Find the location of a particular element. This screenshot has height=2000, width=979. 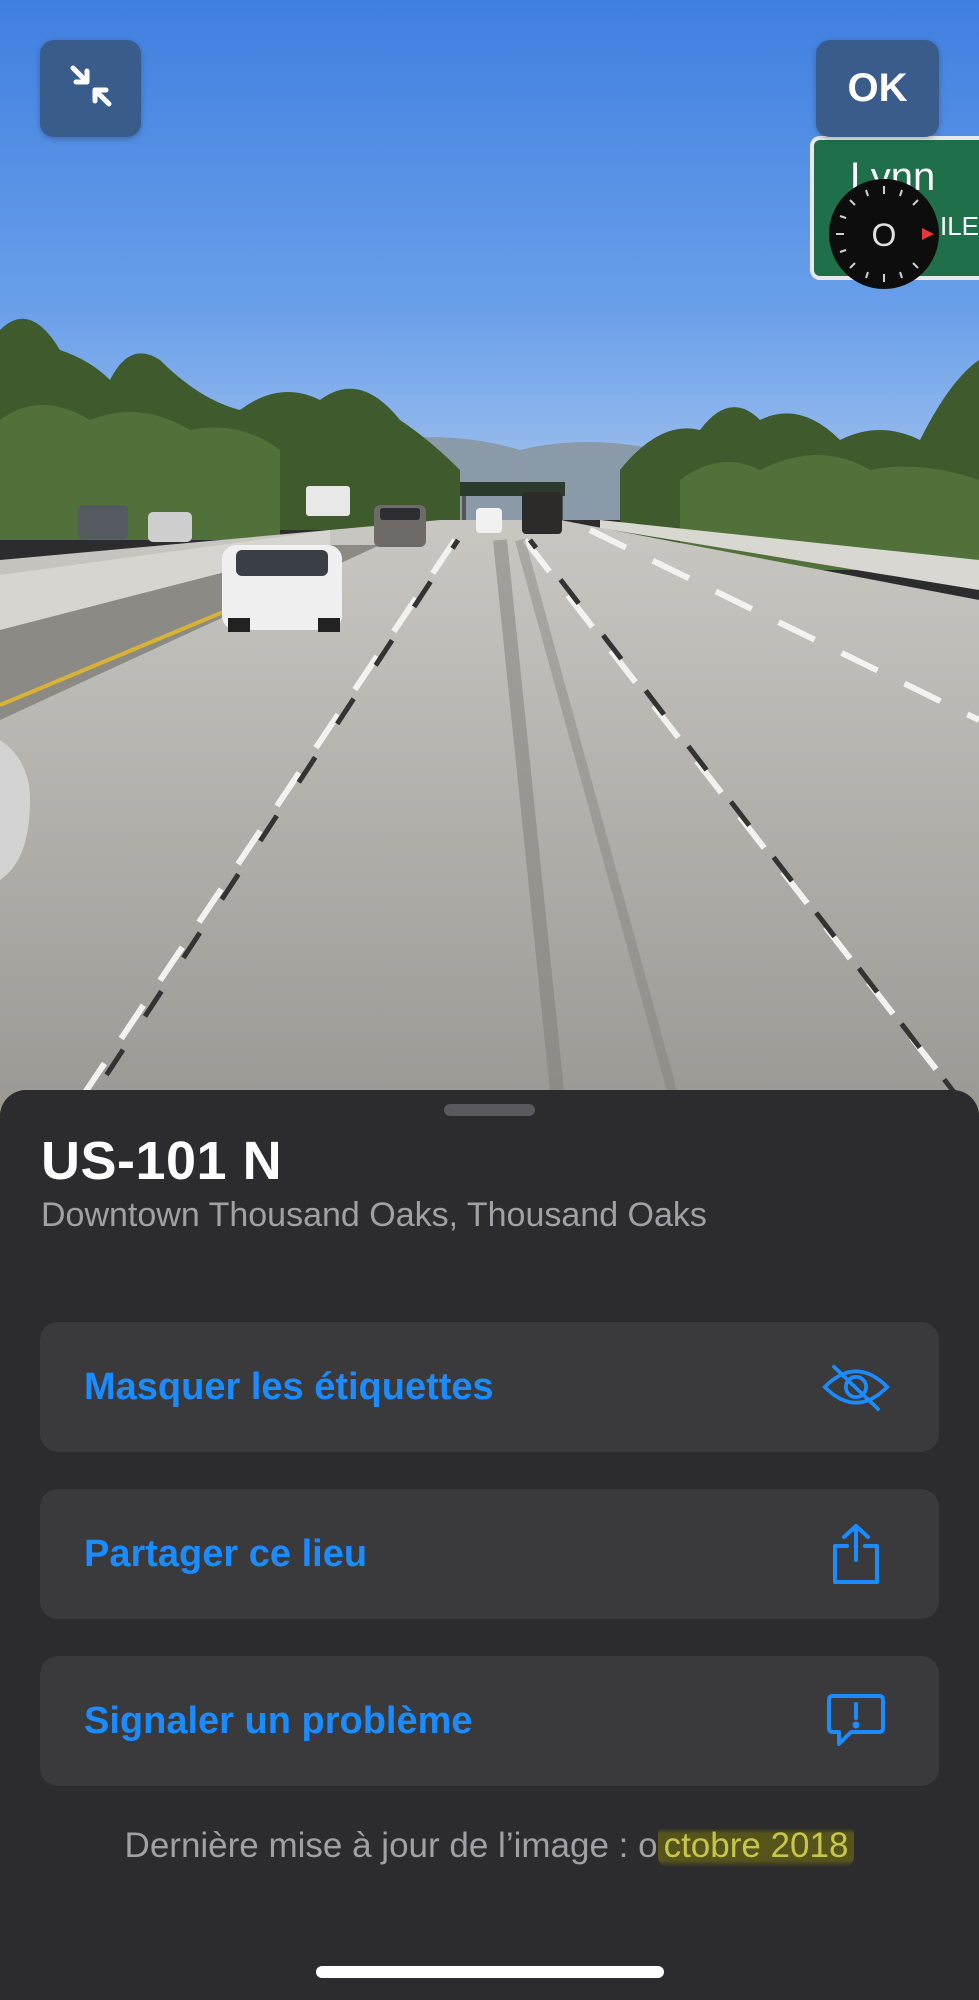

sheet-grabber is located at coordinates (489, 1110).